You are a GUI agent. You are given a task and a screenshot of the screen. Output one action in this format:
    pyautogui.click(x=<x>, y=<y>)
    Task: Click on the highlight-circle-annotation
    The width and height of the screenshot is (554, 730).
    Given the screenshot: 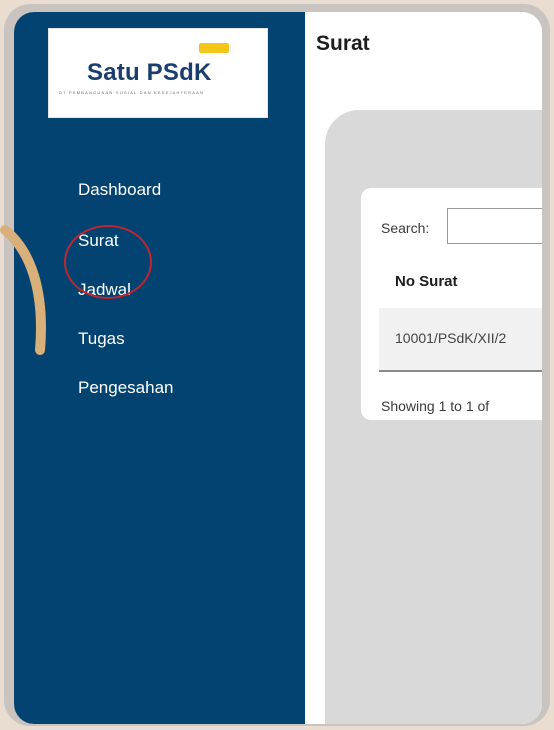 What is the action you would take?
    pyautogui.click(x=108, y=262)
    